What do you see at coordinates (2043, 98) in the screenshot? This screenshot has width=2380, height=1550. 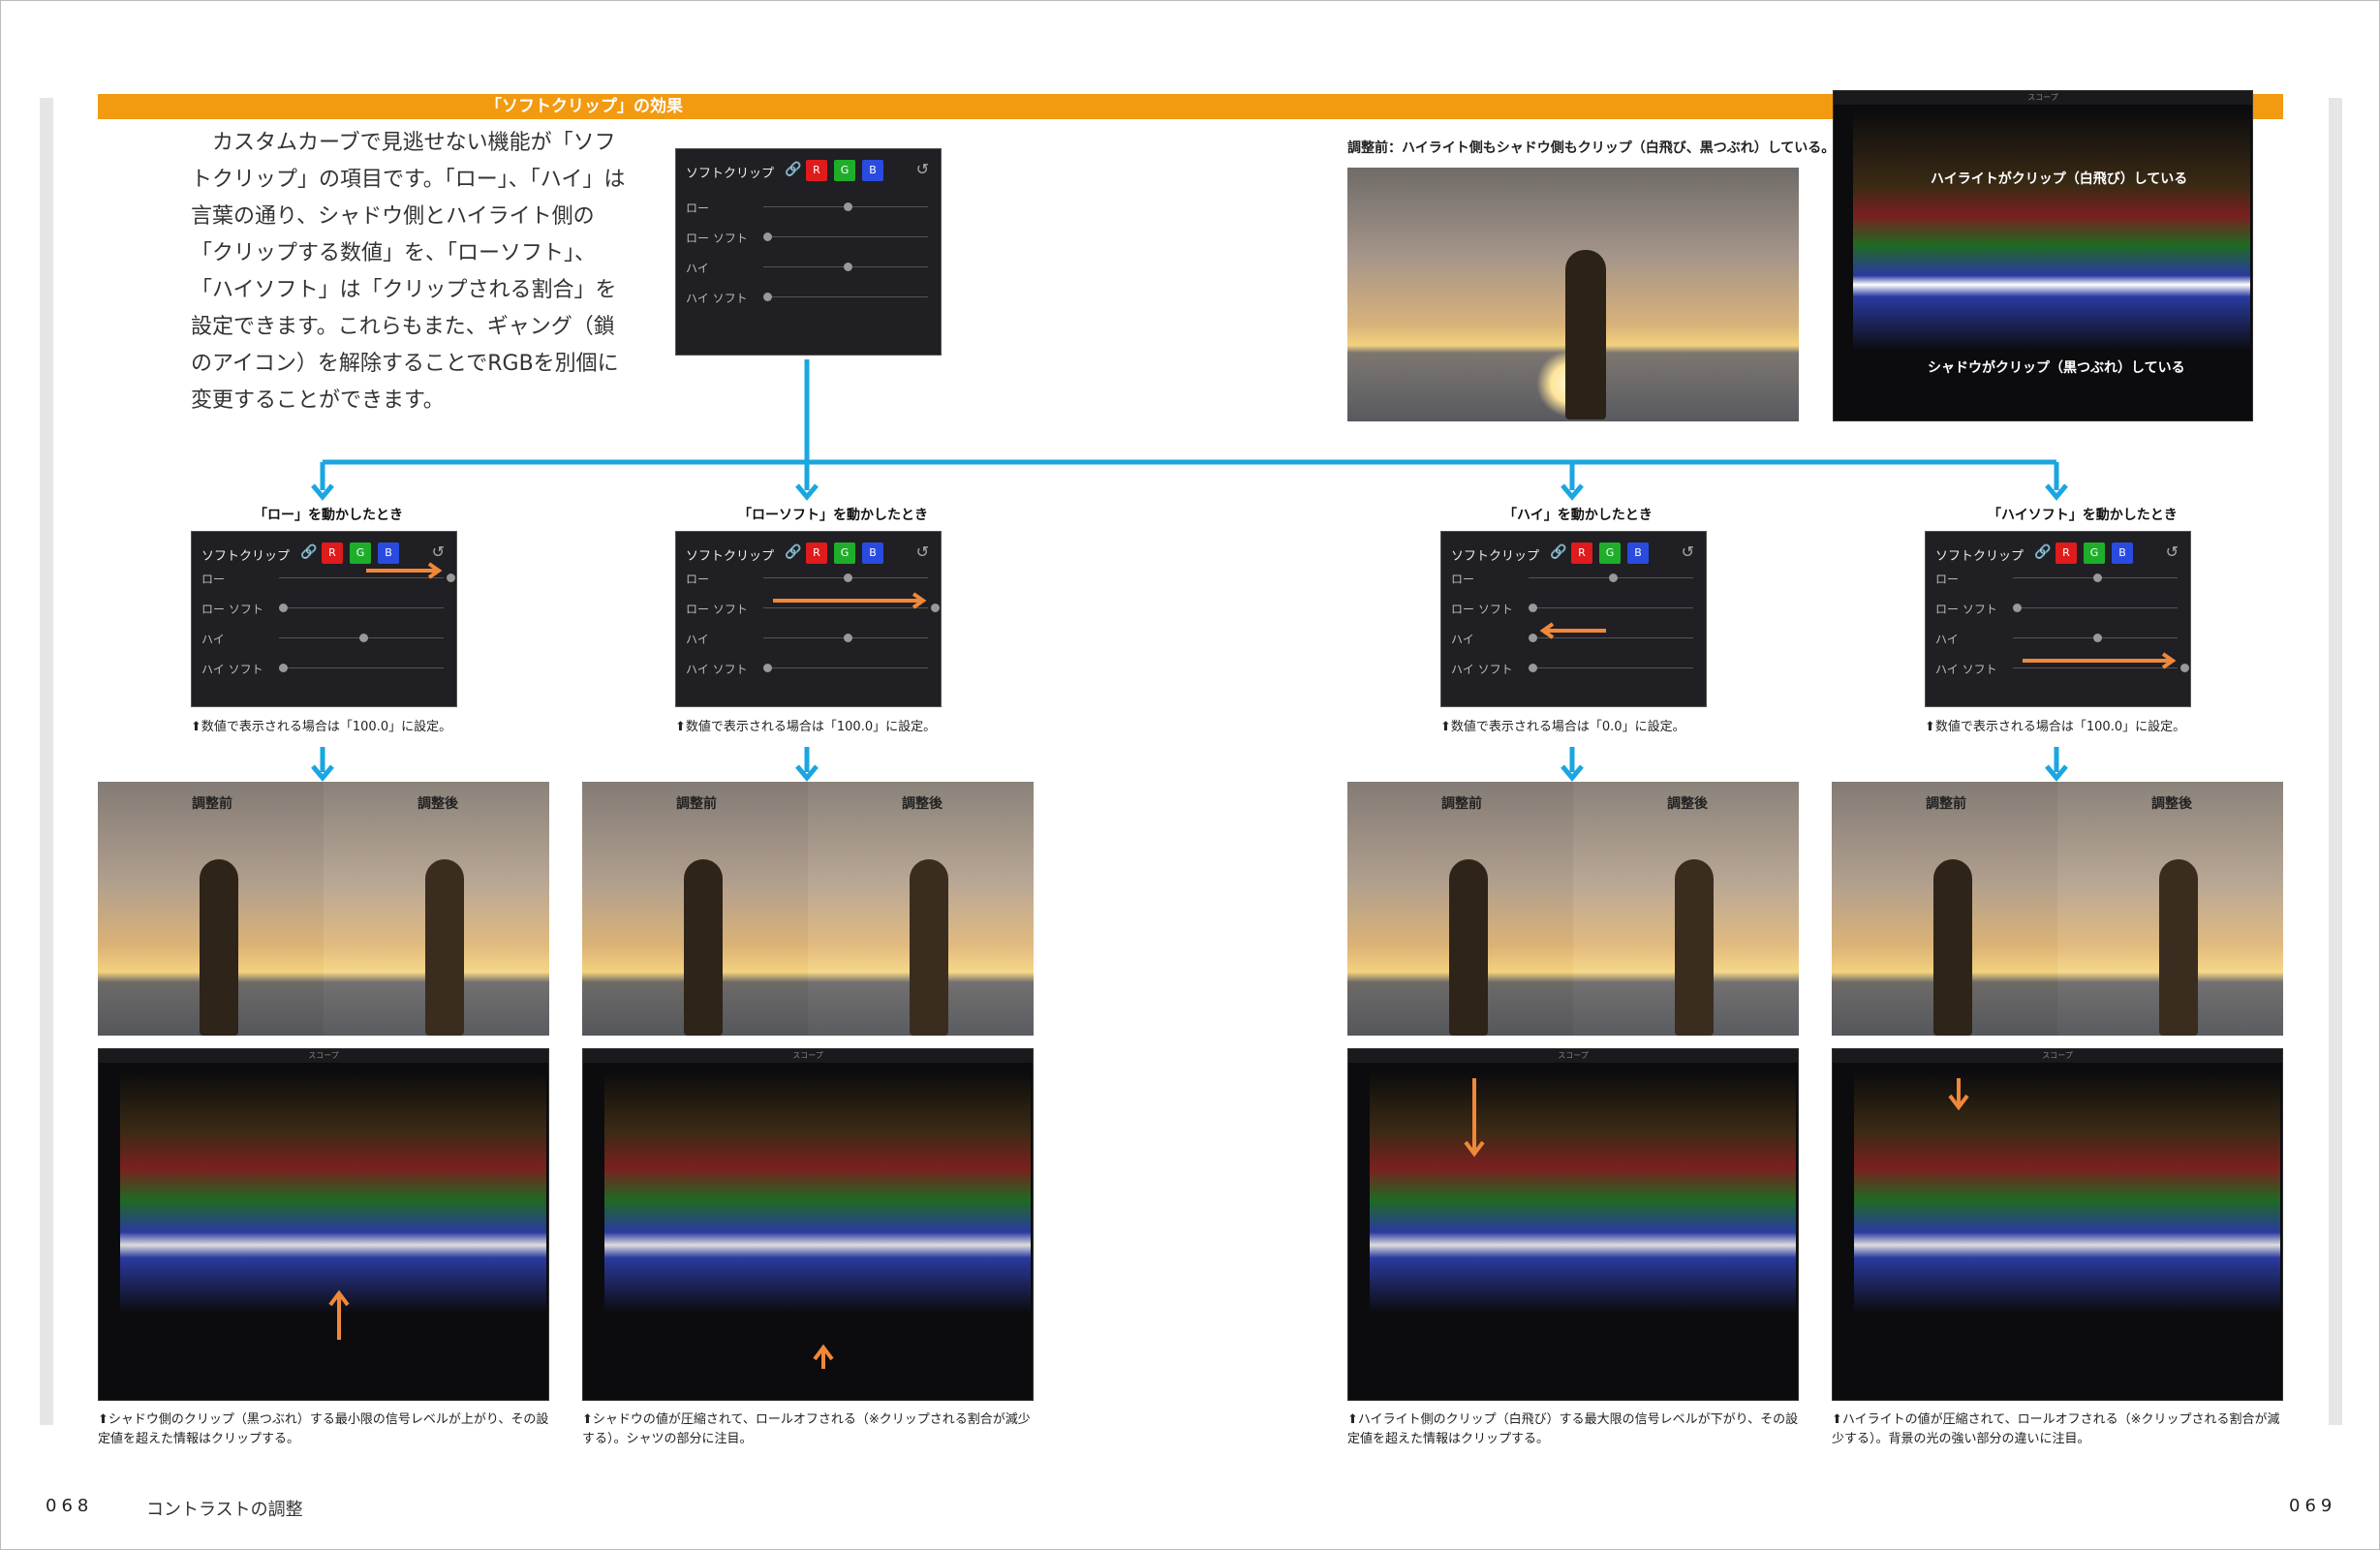 I see `scope-title: スコープ` at bounding box center [2043, 98].